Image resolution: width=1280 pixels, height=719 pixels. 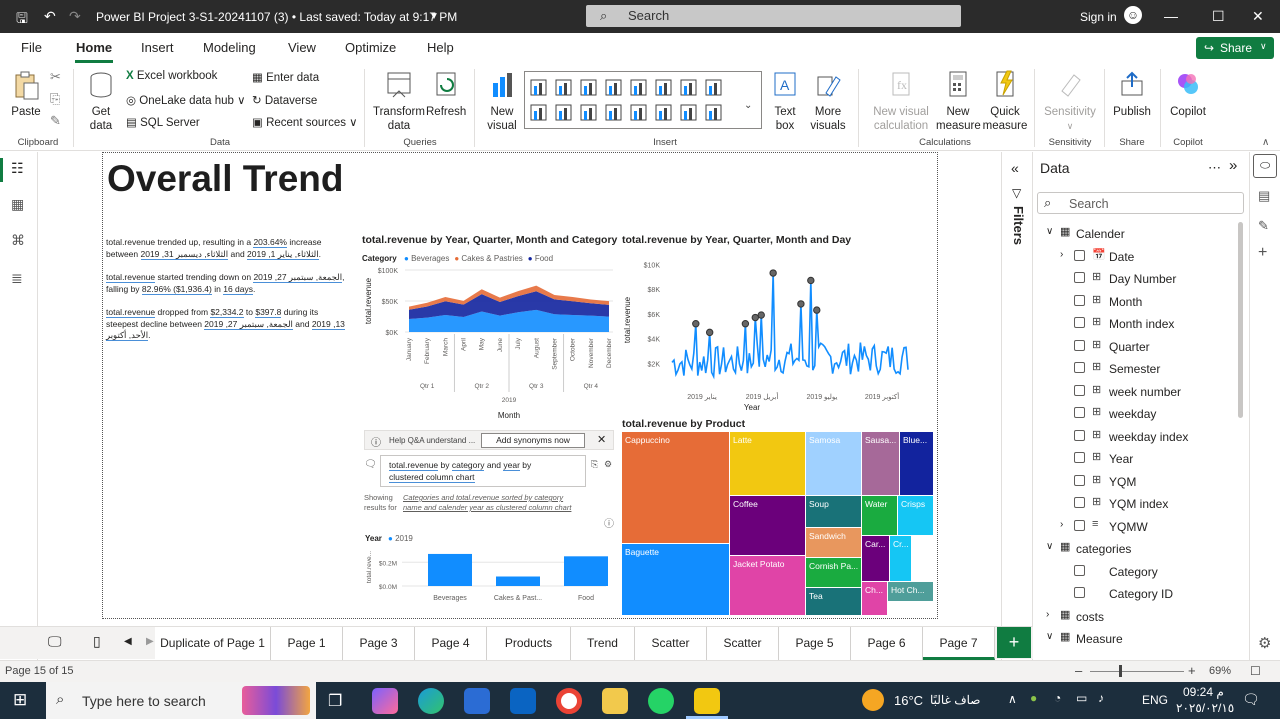 What do you see at coordinates (434, 16) in the screenshot?
I see `title-dropdown-icon: ▼` at bounding box center [434, 16].